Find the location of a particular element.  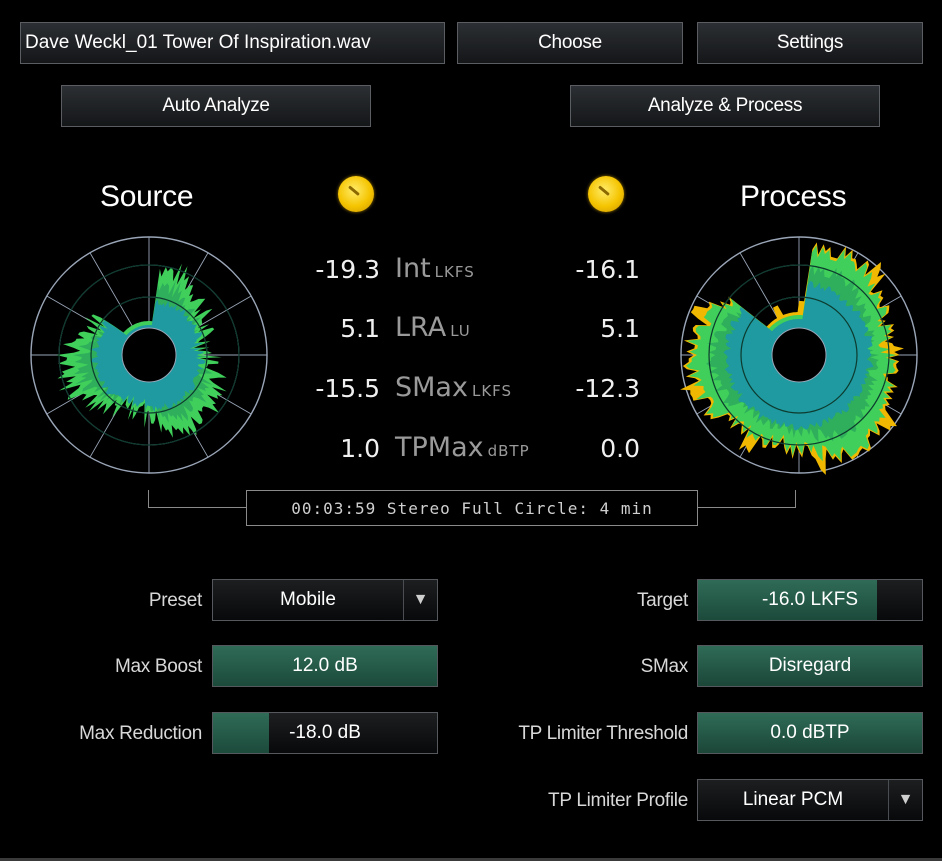

status-readout: 00:03:59 Stereo Full Circle: 4 min is located at coordinates (472, 508).